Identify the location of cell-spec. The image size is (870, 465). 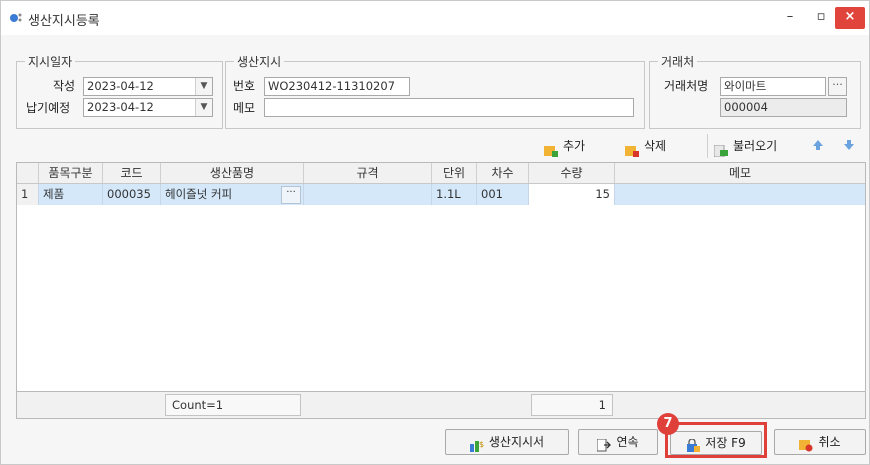
(368, 194).